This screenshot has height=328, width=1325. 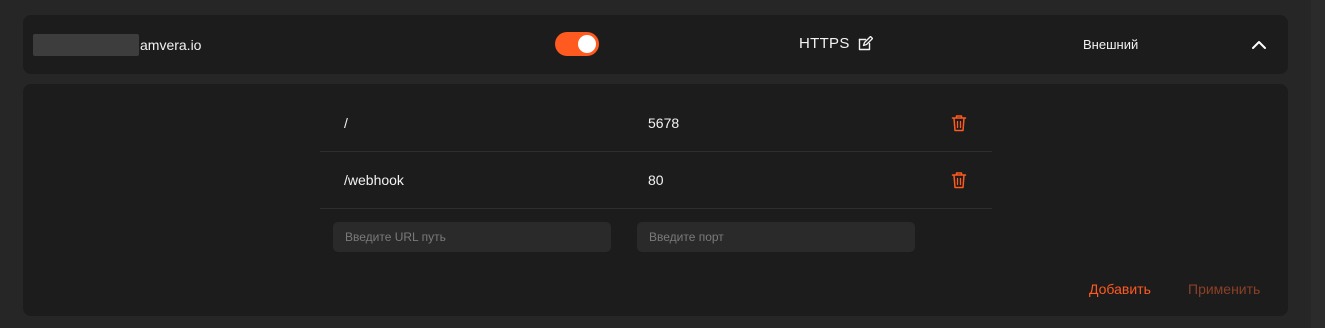 What do you see at coordinates (1120, 289) in the screenshot?
I see `add-button: Добавить` at bounding box center [1120, 289].